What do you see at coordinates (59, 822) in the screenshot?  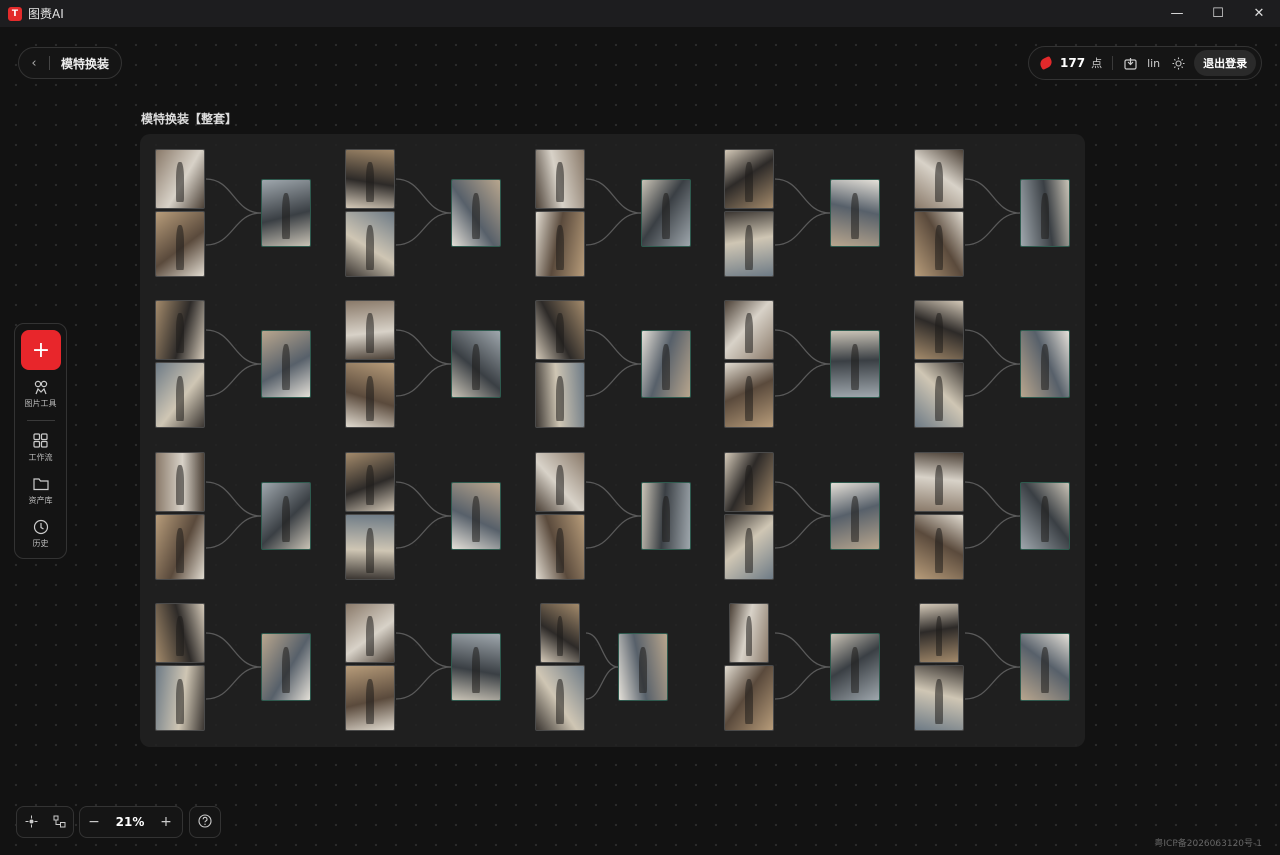 I see `layout-icon` at bounding box center [59, 822].